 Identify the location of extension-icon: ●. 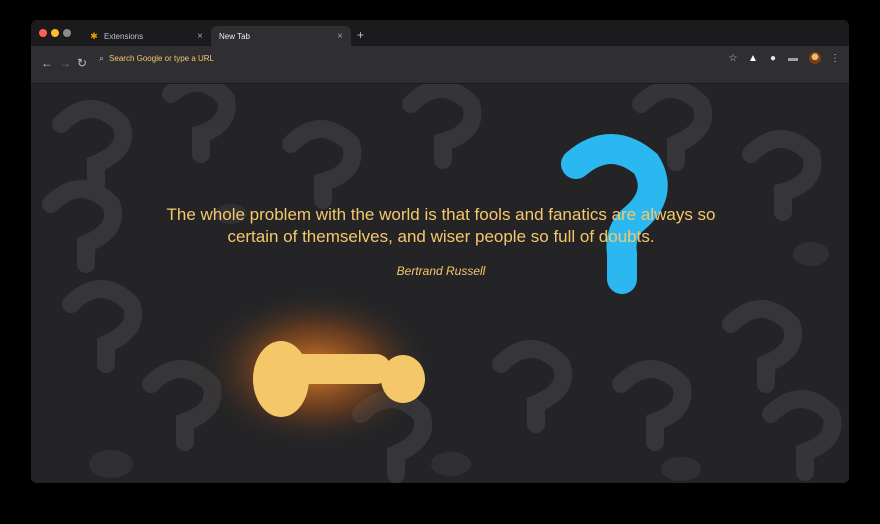
(773, 58).